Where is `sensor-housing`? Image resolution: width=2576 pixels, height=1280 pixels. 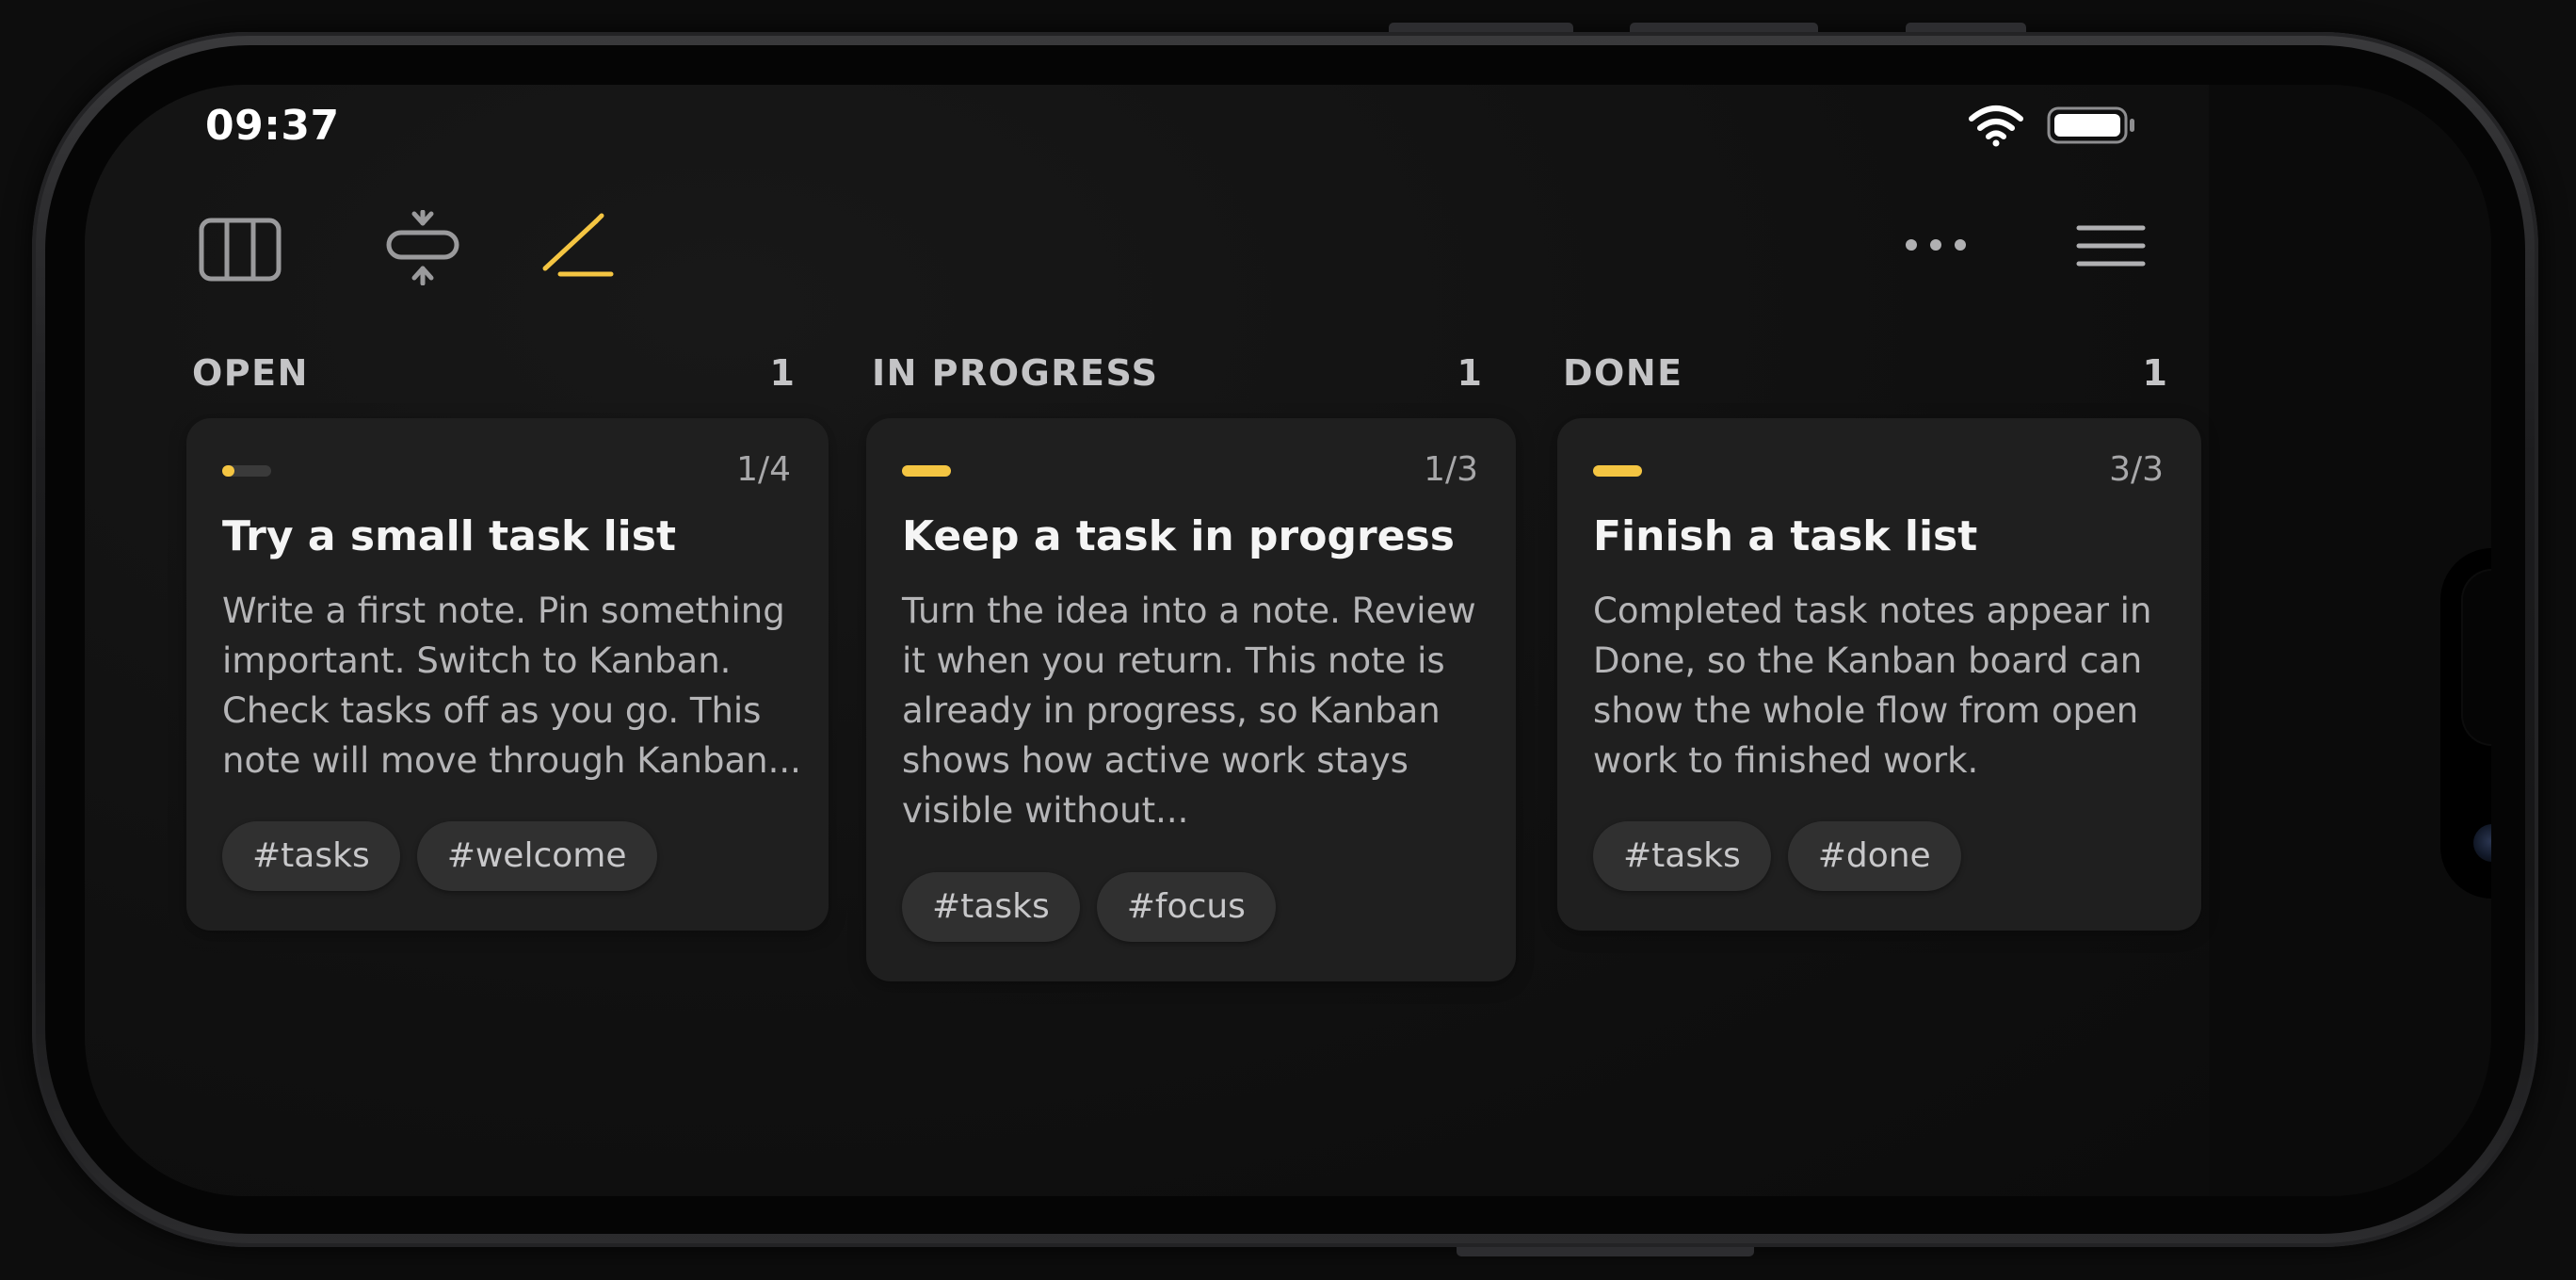 sensor-housing is located at coordinates (2476, 657).